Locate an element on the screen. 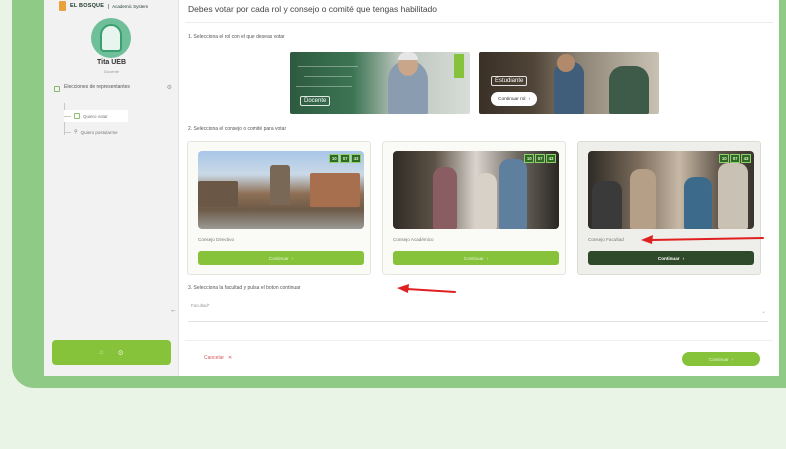  role-card-docente: Docente is located at coordinates (380, 83).